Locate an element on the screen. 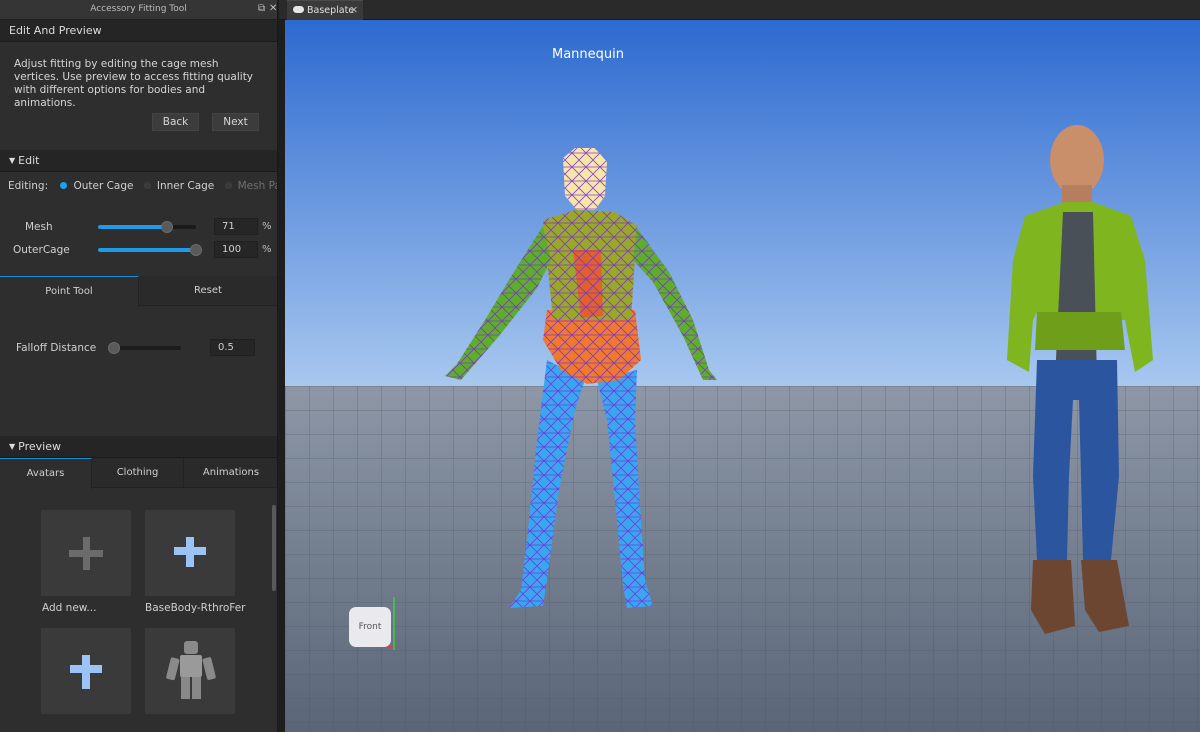  mesh-part-label: Mesh Part is located at coordinates (257, 186).